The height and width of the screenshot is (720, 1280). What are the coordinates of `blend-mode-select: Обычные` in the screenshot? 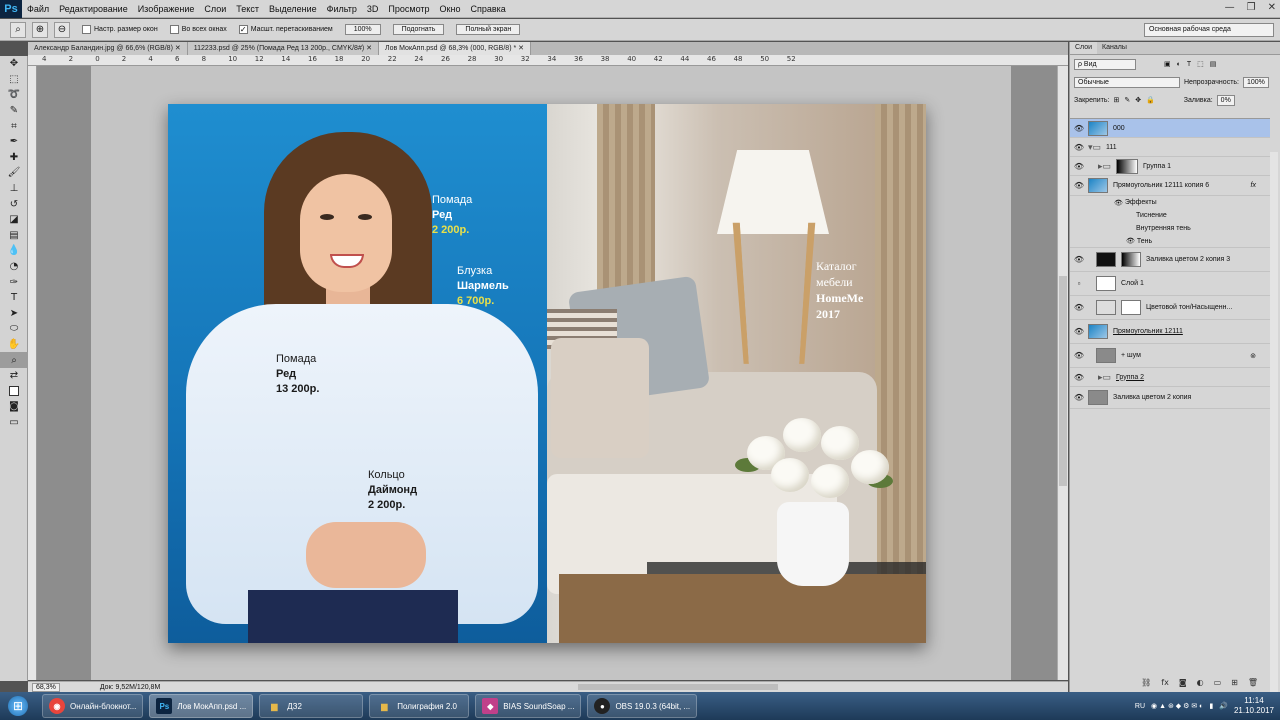 It's located at (1127, 82).